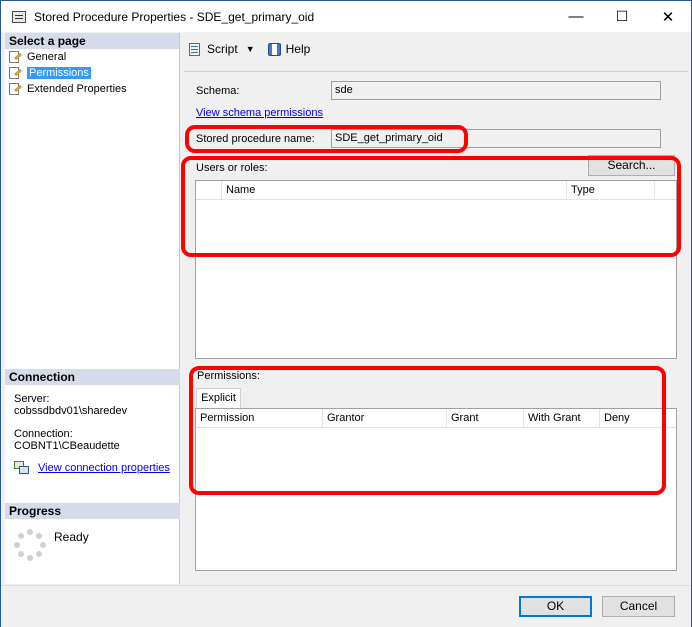 This screenshot has width=692, height=627. Describe the element at coordinates (436, 49) in the screenshot. I see `toolbar: Script ▼ Help` at that location.